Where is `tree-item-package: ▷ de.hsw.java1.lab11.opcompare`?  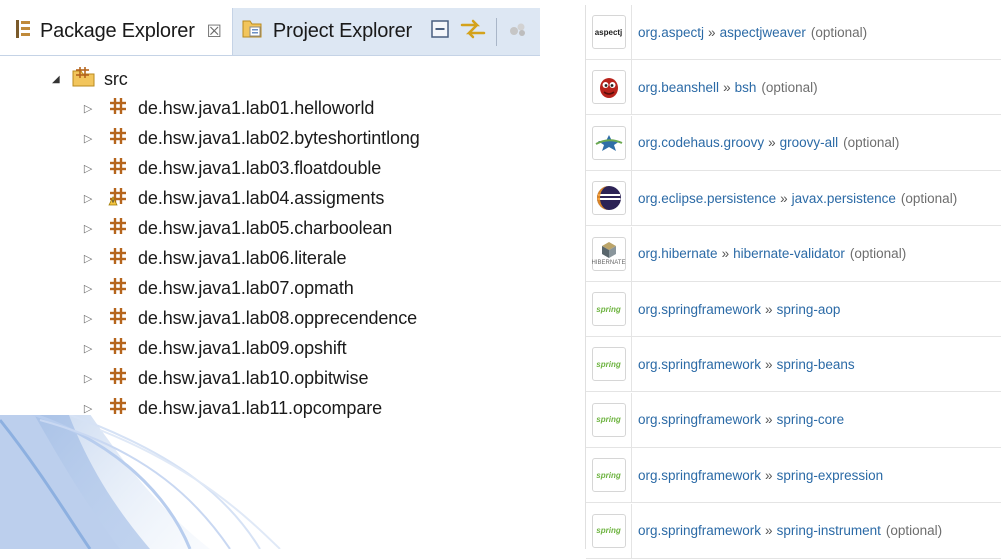
tree-item-package: ▷ de.hsw.java1.lab11.opcompare is located at coordinates (231, 408).